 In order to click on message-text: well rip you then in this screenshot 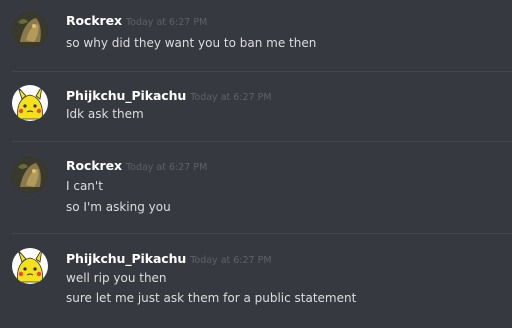, I will do `click(116, 278)`.